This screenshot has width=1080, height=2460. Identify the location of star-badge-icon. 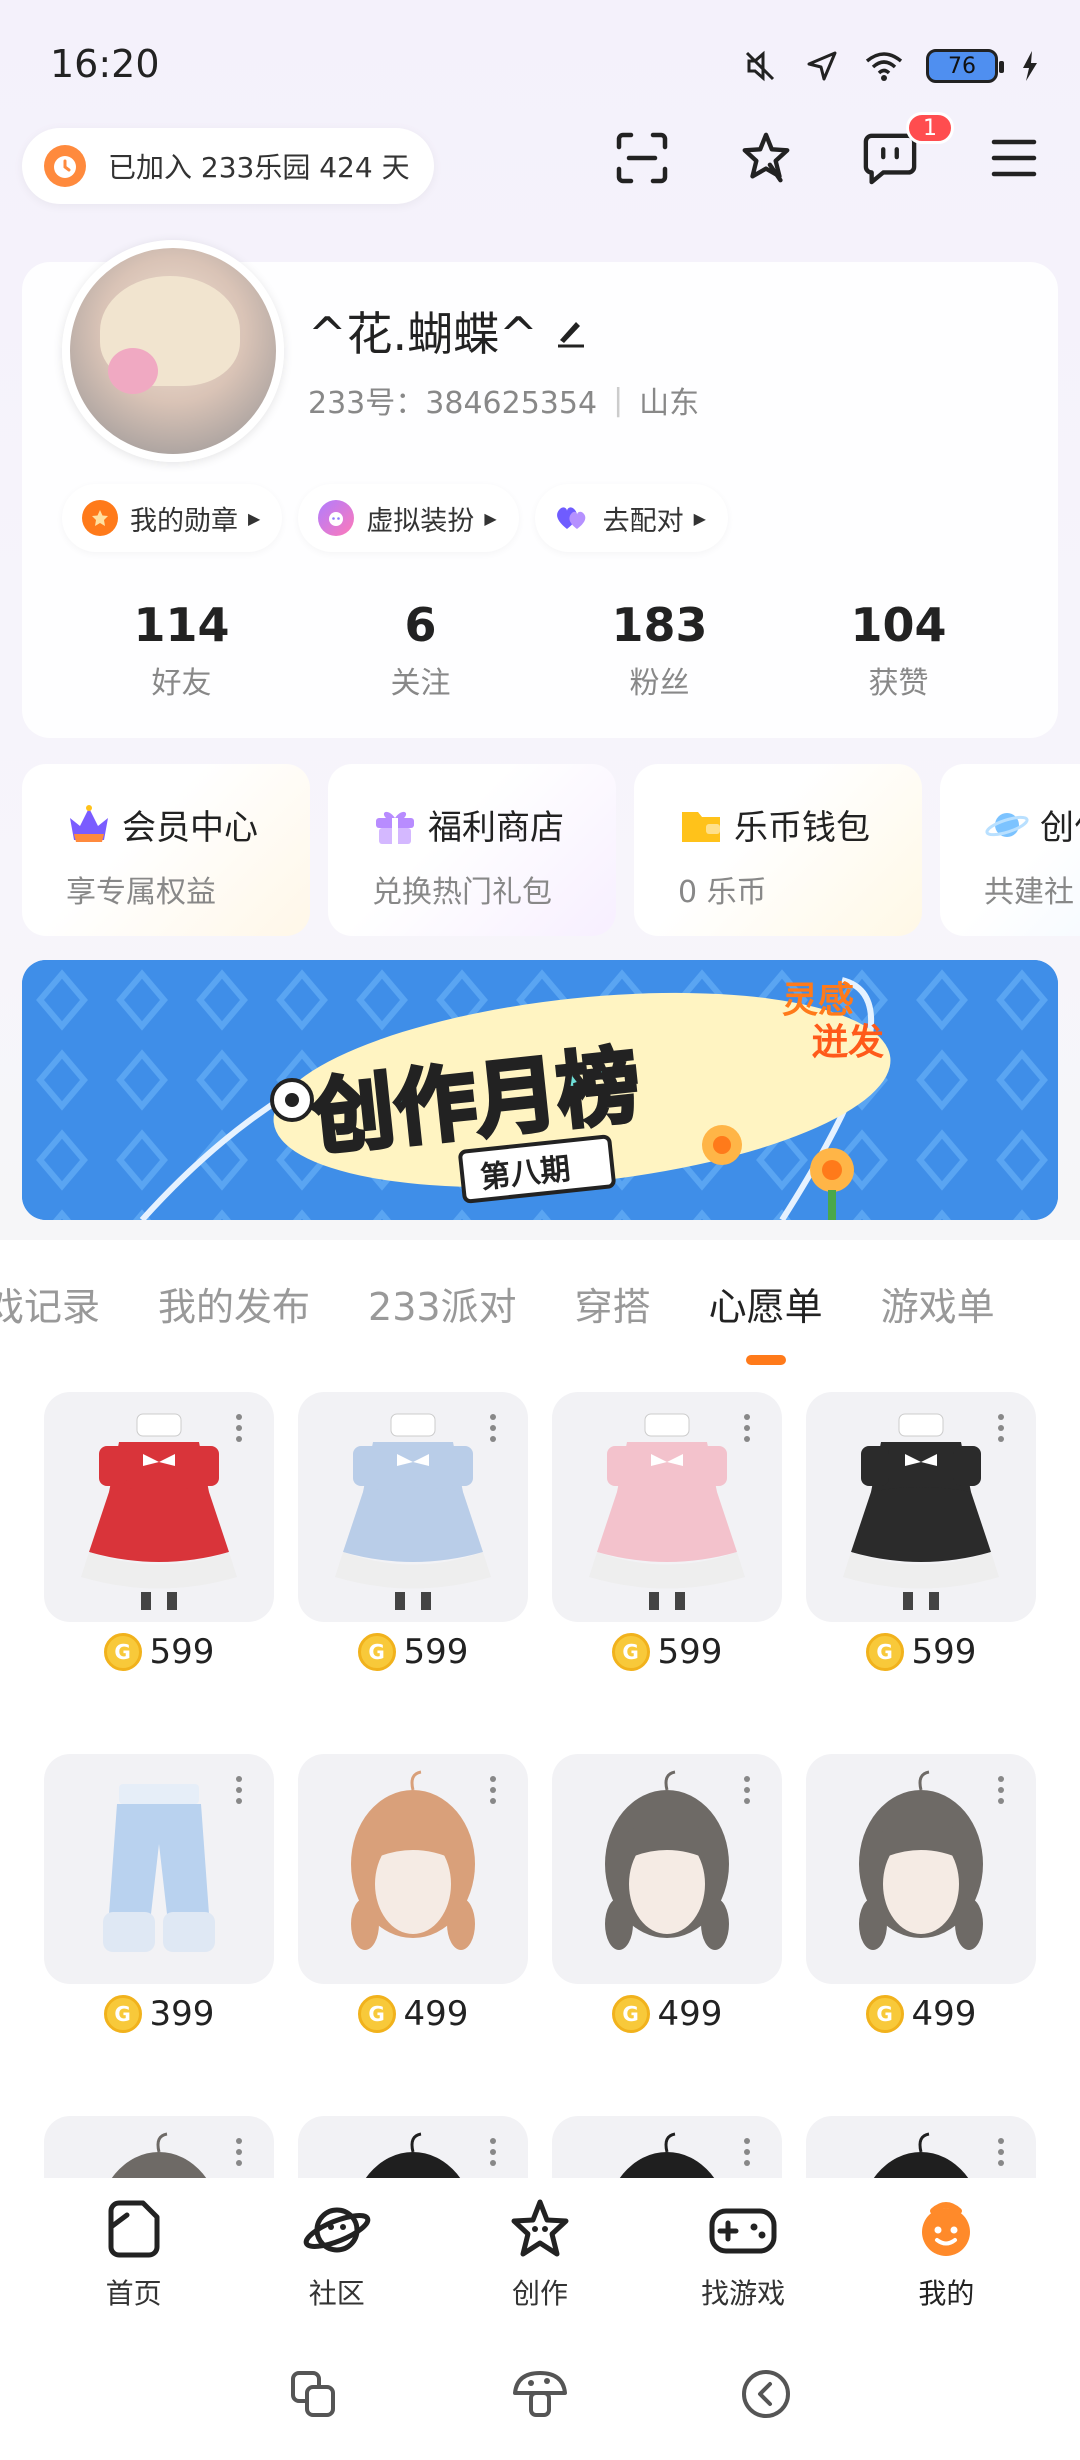
(766, 157).